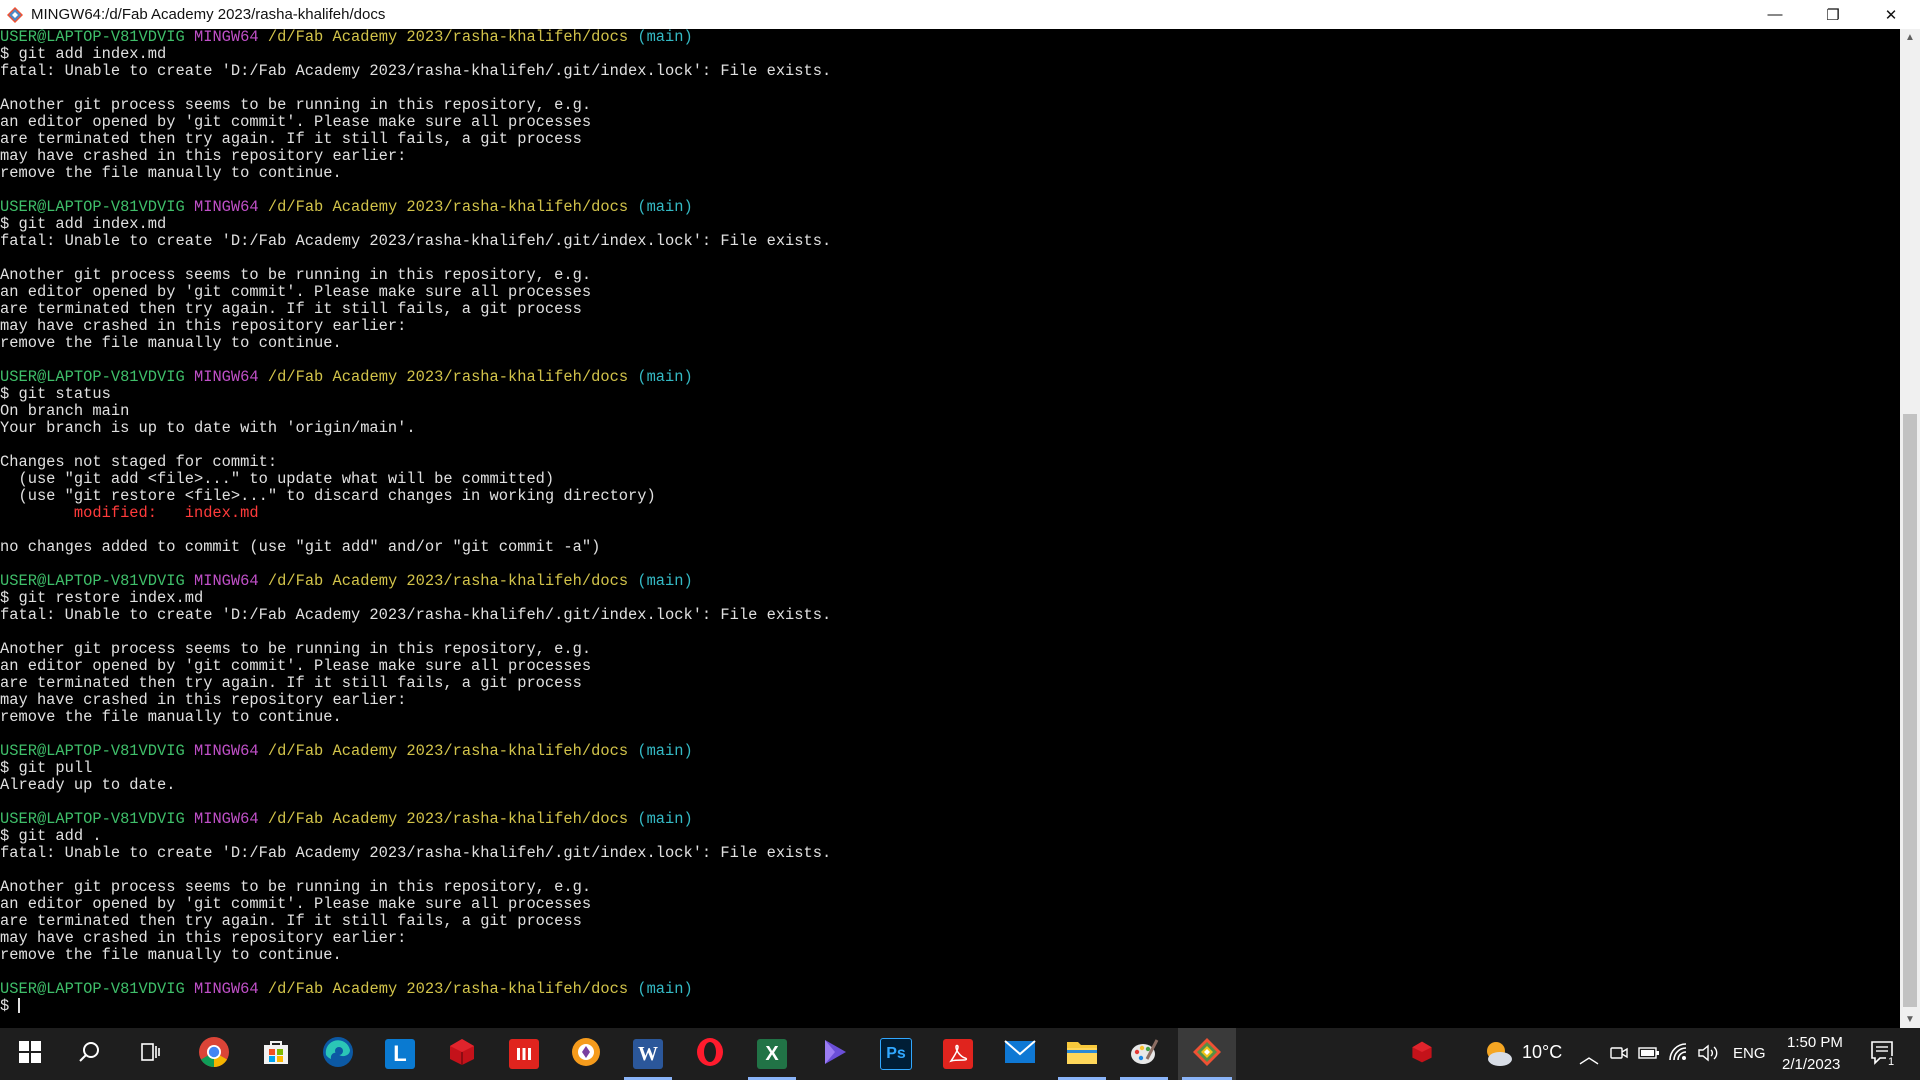  I want to click on show-hidden-icons-chevron-icon: ︿, so click(1589, 1054).